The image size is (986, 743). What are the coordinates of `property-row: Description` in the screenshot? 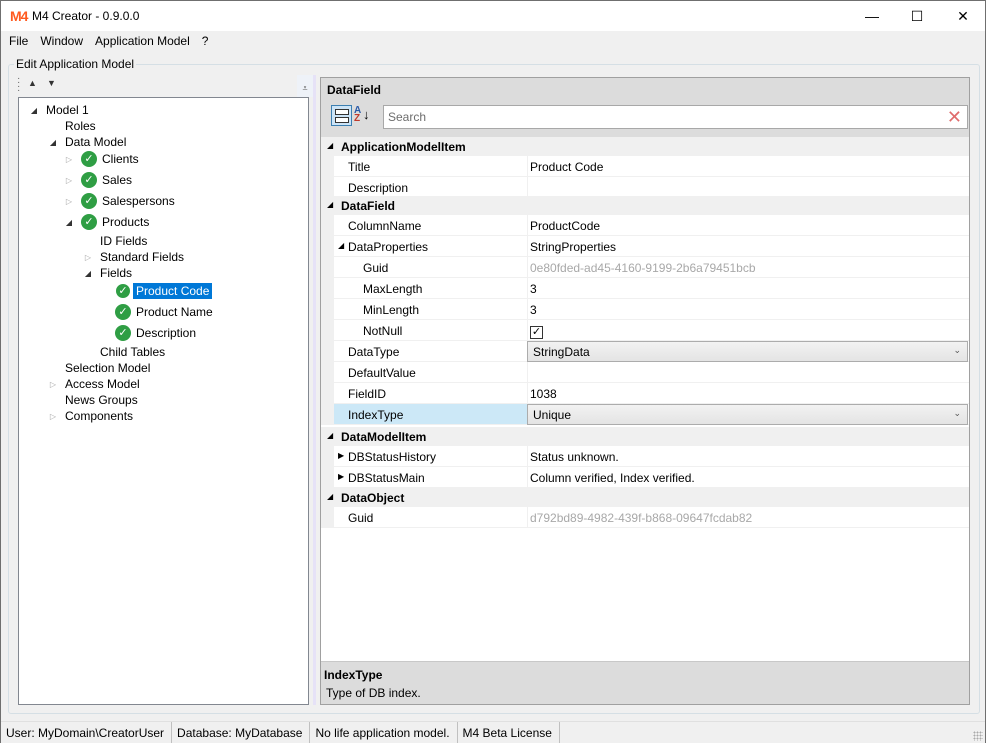 It's located at (645, 187).